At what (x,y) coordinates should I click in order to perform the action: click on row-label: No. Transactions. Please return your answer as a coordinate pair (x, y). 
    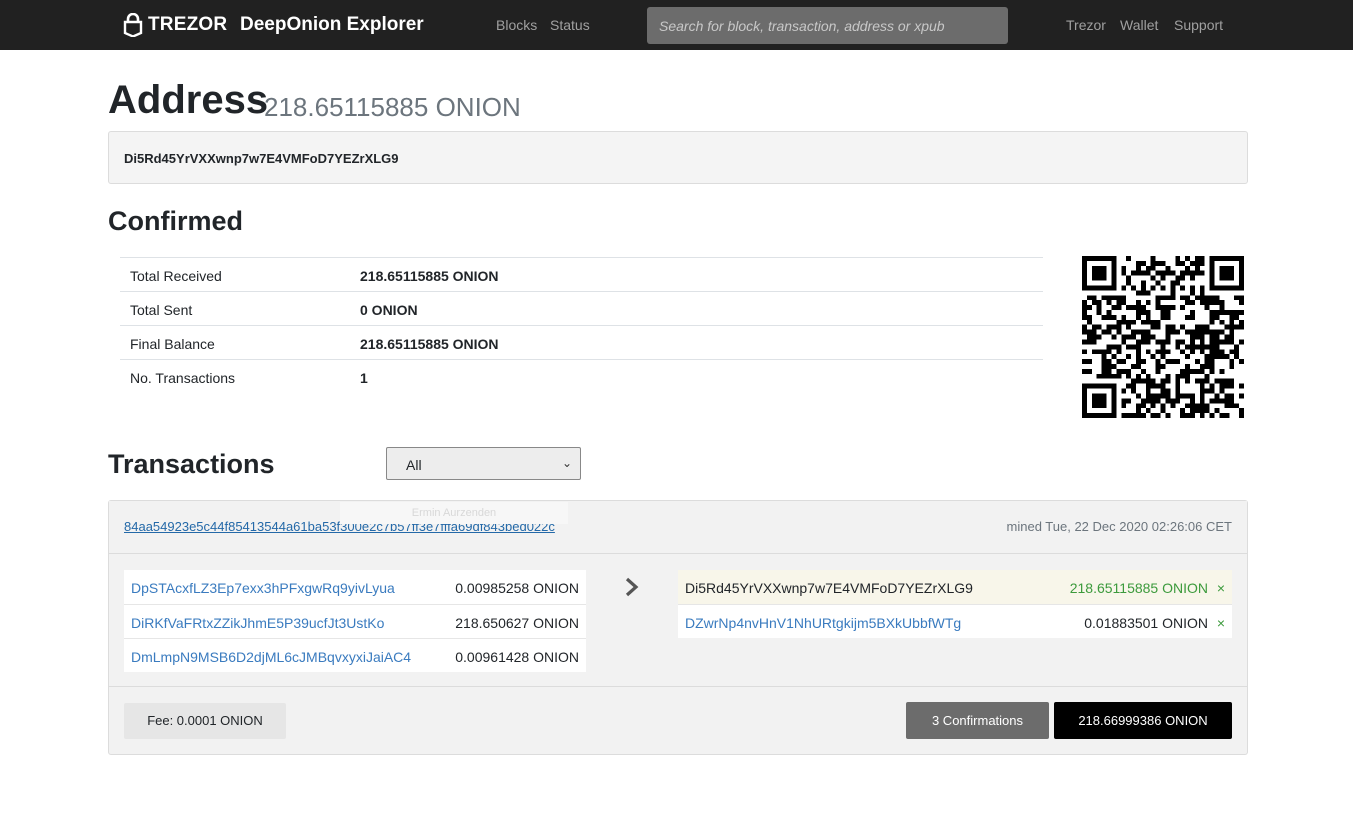
    Looking at the image, I should click on (183, 378).